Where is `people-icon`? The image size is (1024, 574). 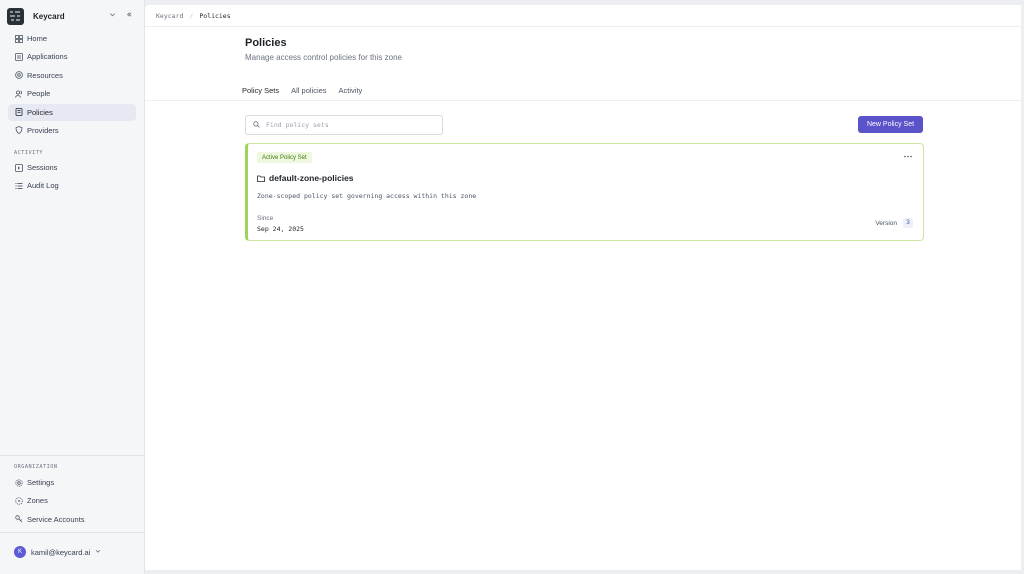 people-icon is located at coordinates (19, 94).